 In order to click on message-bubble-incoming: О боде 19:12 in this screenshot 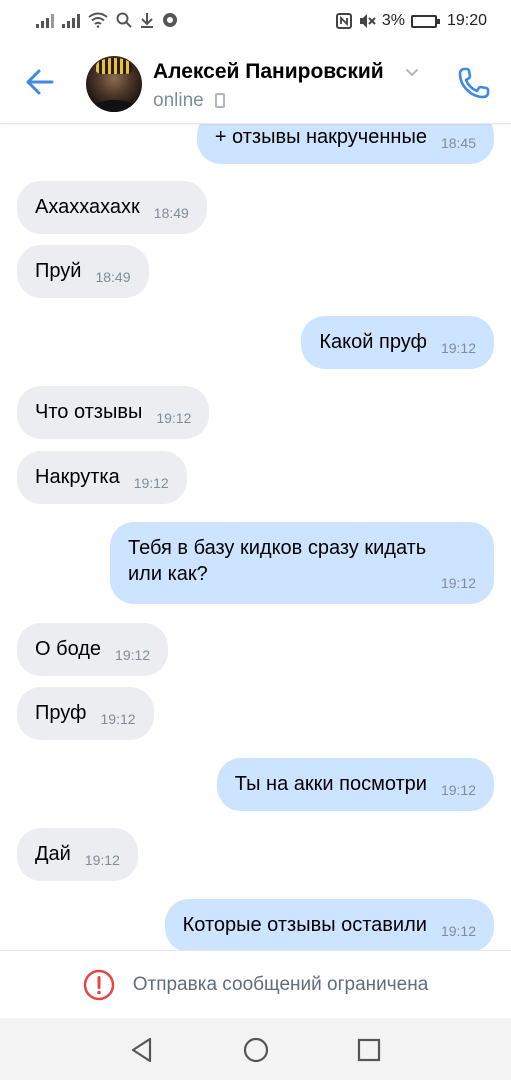, I will do `click(93, 649)`.